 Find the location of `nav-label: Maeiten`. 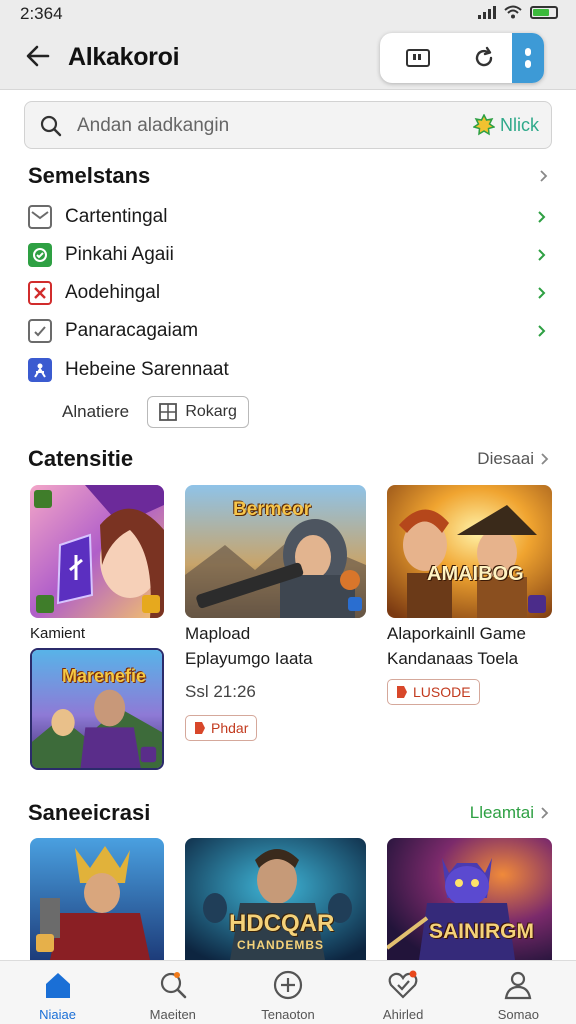

nav-label: Maeiten is located at coordinates (172, 1014).